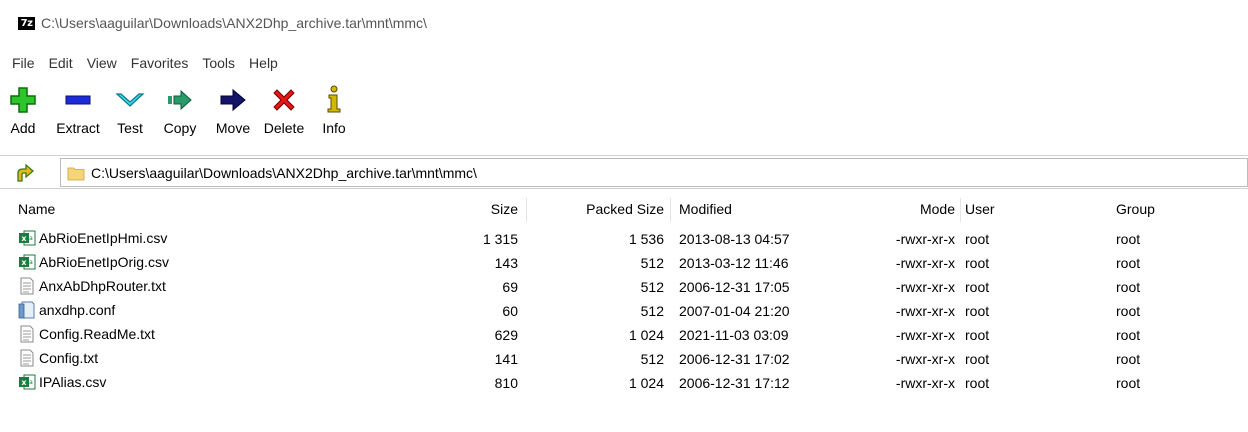 The width and height of the screenshot is (1248, 432). Describe the element at coordinates (1135, 209) in the screenshot. I see `column-header-group: Group` at that location.